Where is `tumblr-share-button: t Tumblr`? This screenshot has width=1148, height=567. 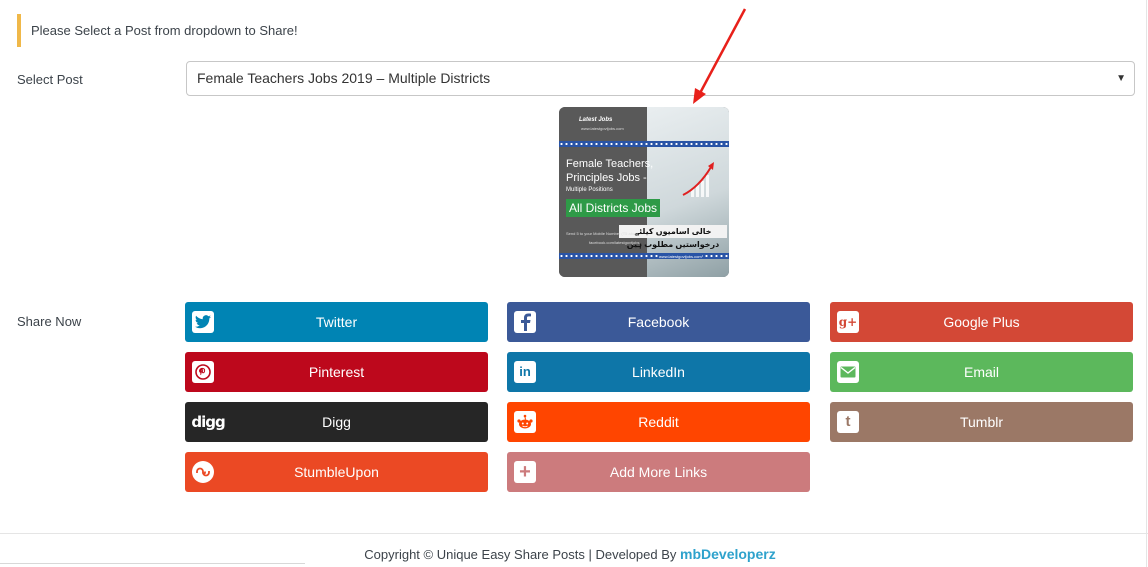
tumblr-share-button: t Tumblr is located at coordinates (981, 422).